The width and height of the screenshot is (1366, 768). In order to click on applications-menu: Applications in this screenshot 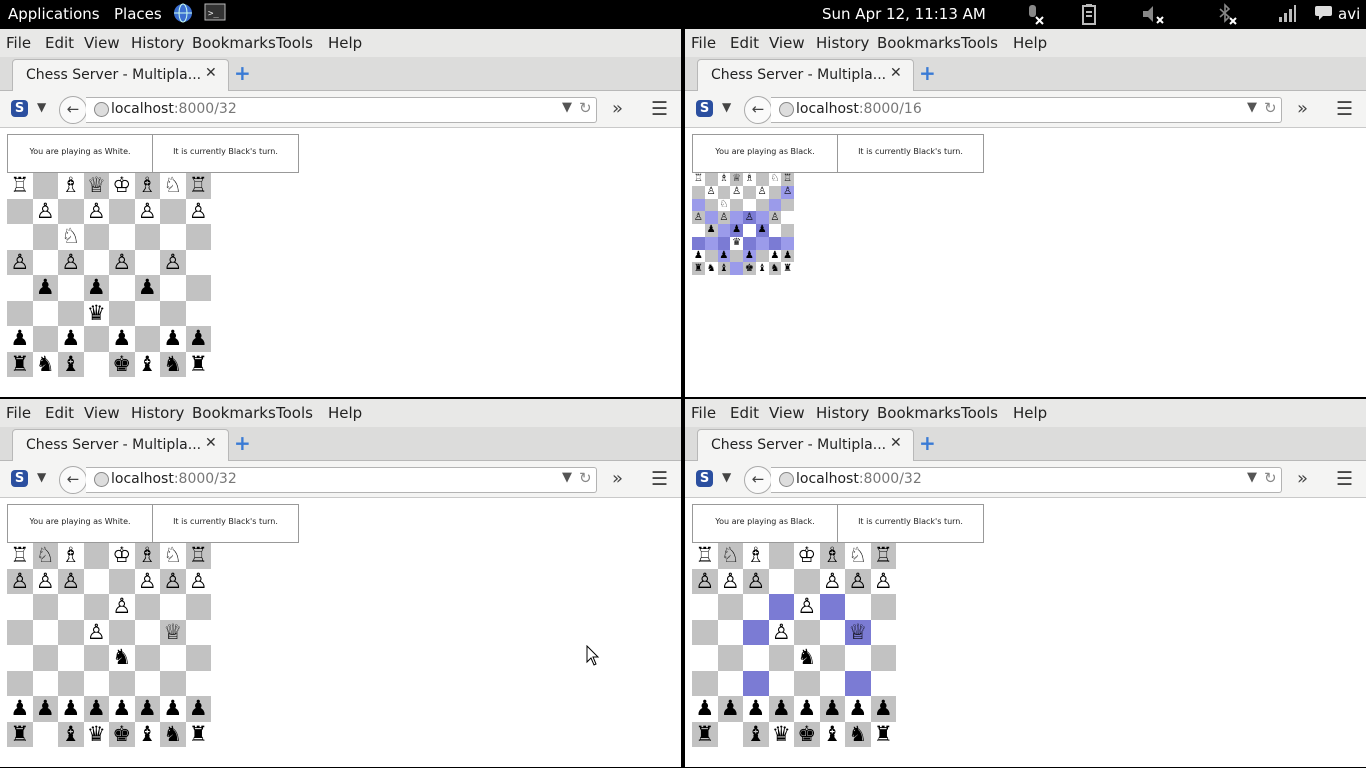, I will do `click(54, 14)`.